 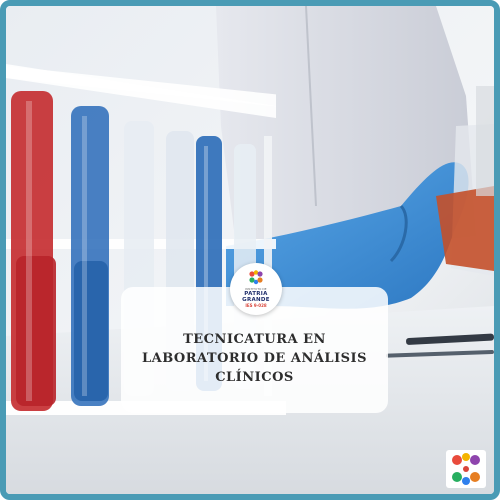 I want to click on corner-logo, so click(x=466, y=469).